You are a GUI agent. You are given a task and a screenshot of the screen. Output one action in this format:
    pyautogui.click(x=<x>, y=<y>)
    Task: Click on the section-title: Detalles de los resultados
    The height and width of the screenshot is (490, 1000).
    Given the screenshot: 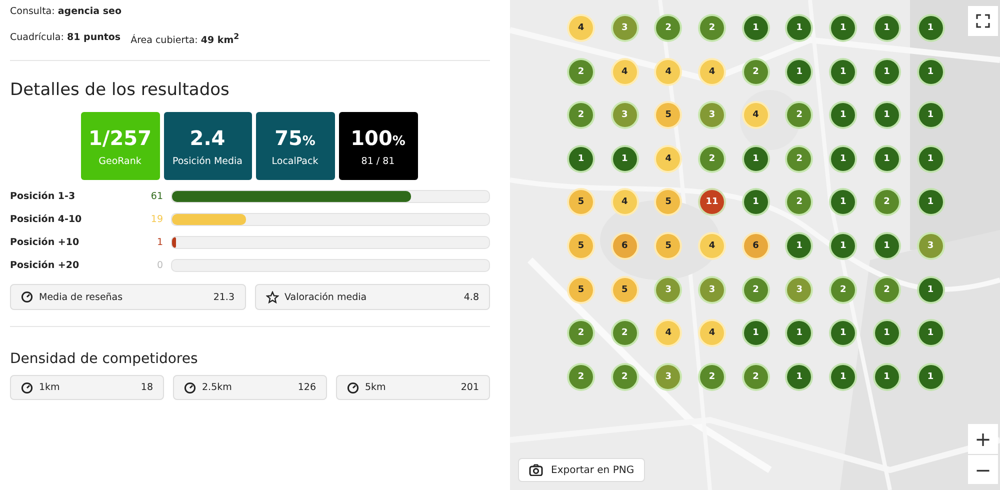 What is the action you would take?
    pyautogui.click(x=120, y=91)
    